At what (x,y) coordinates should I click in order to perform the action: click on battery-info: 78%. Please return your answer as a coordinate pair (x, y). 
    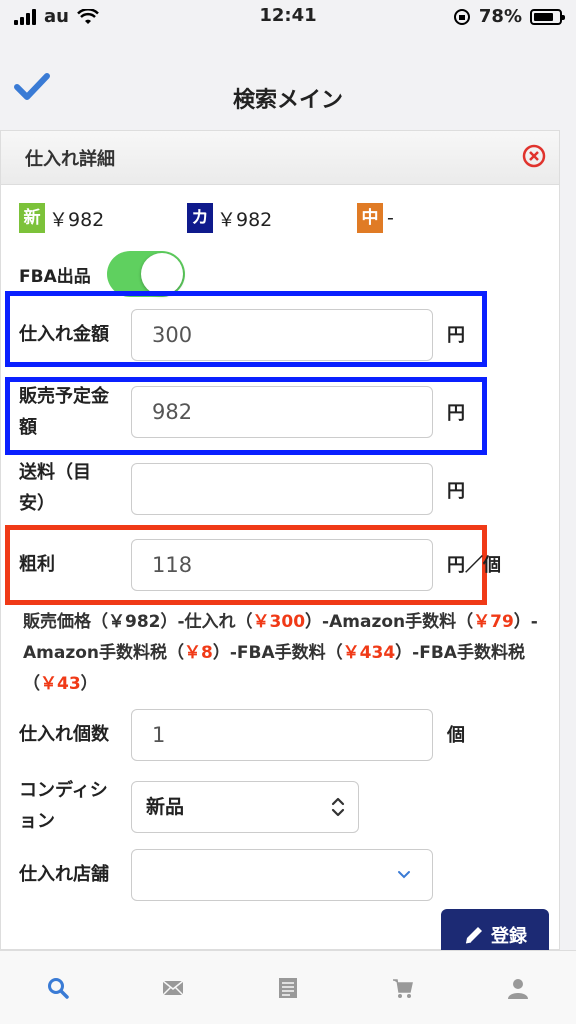
    Looking at the image, I should click on (509, 16).